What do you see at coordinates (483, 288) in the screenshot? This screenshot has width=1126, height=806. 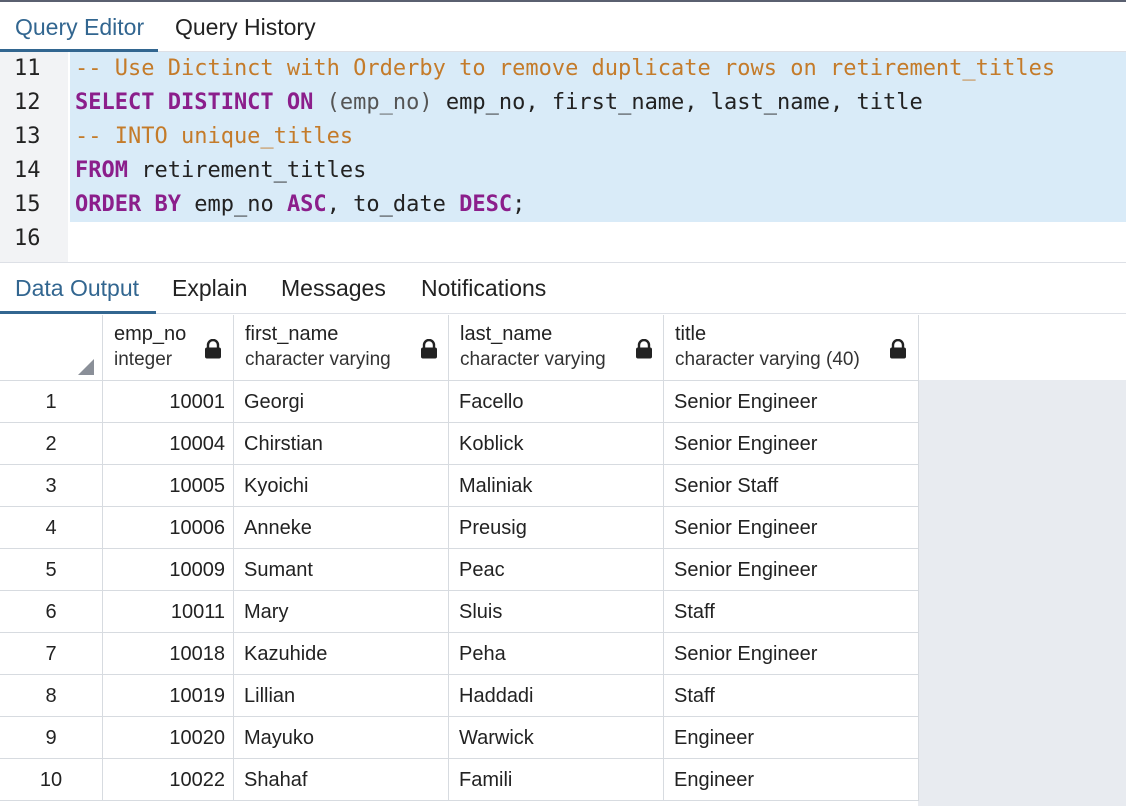 I see `tab-notifications: Notifications` at bounding box center [483, 288].